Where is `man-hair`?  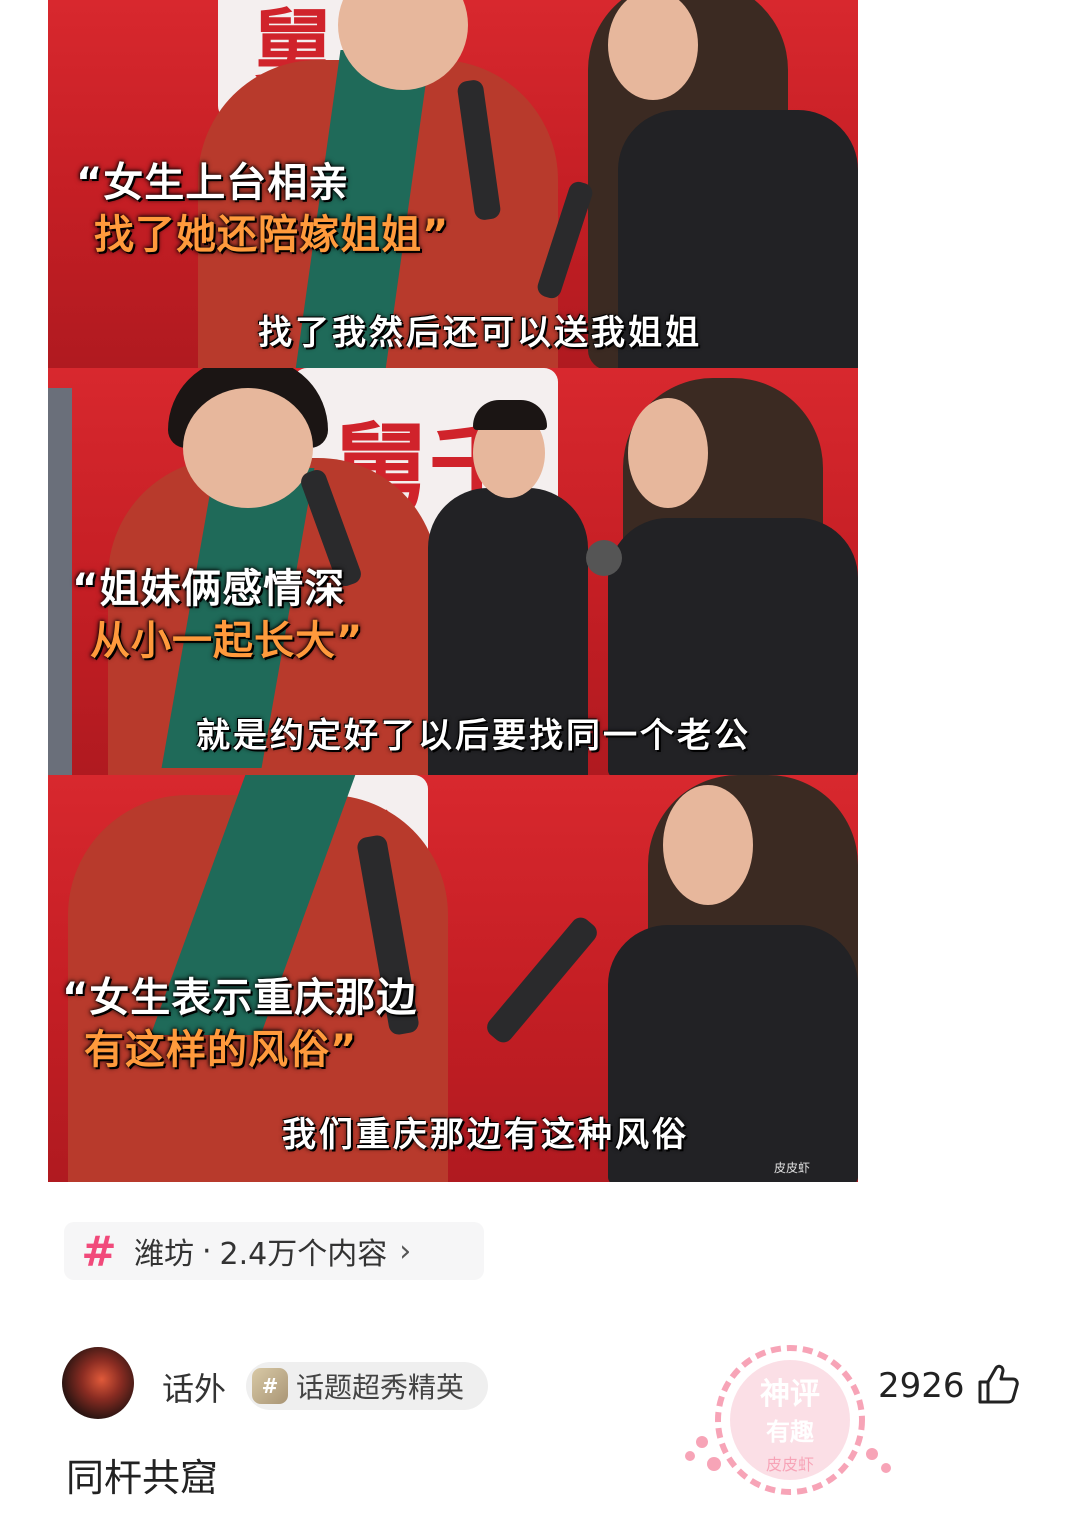 man-hair is located at coordinates (510, 415).